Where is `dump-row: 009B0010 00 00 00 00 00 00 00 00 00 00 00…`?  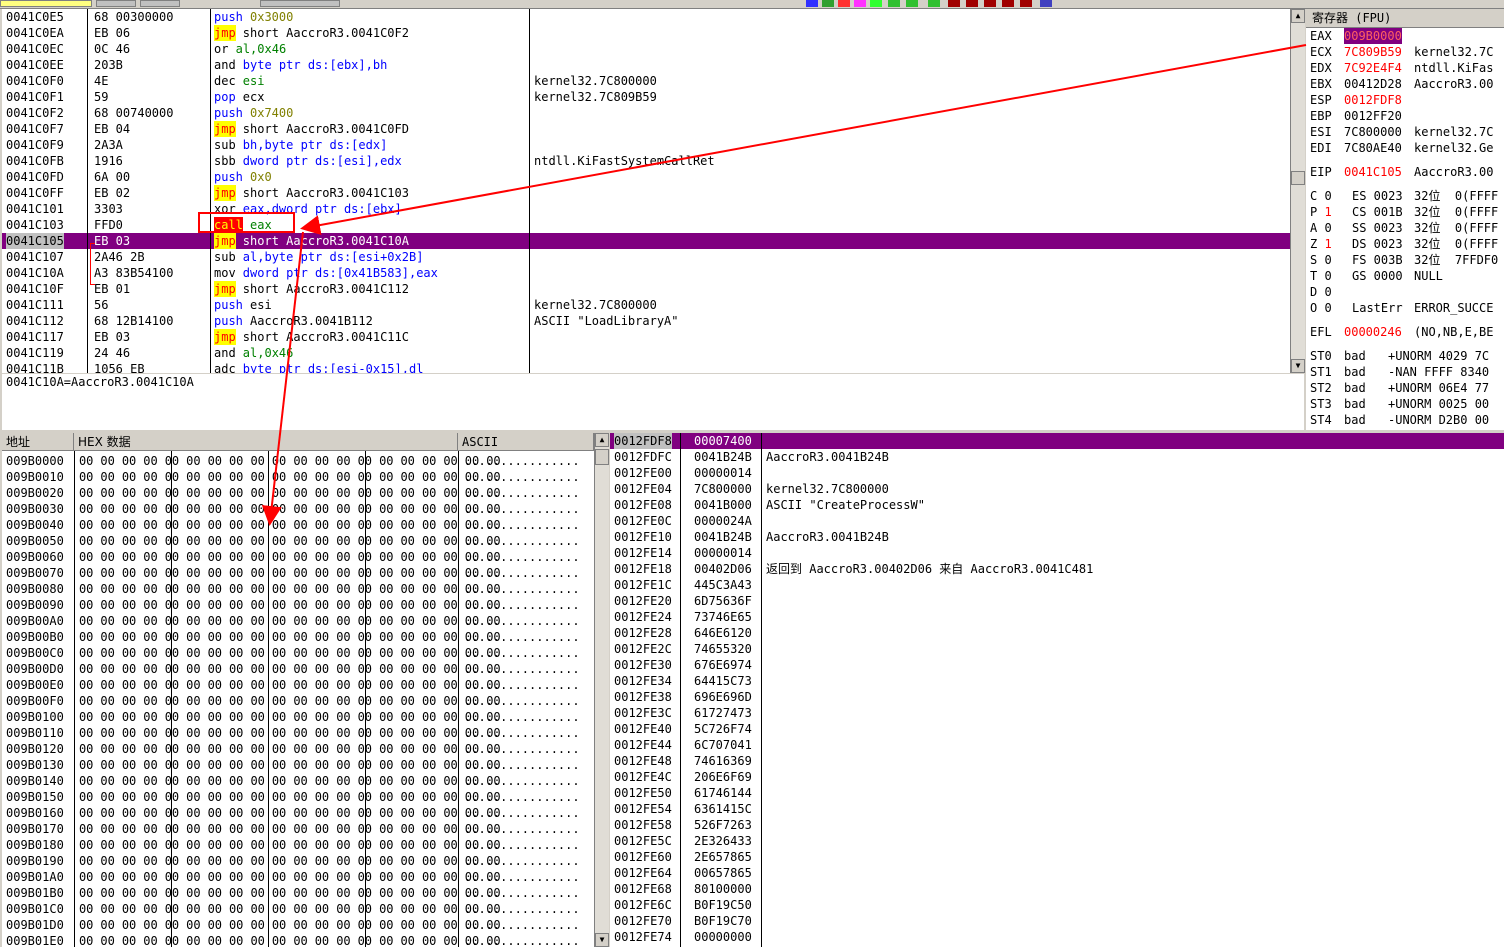
dump-row: 009B0010 00 00 00 00 00 00 00 00 00 00 00… is located at coordinates (298, 477).